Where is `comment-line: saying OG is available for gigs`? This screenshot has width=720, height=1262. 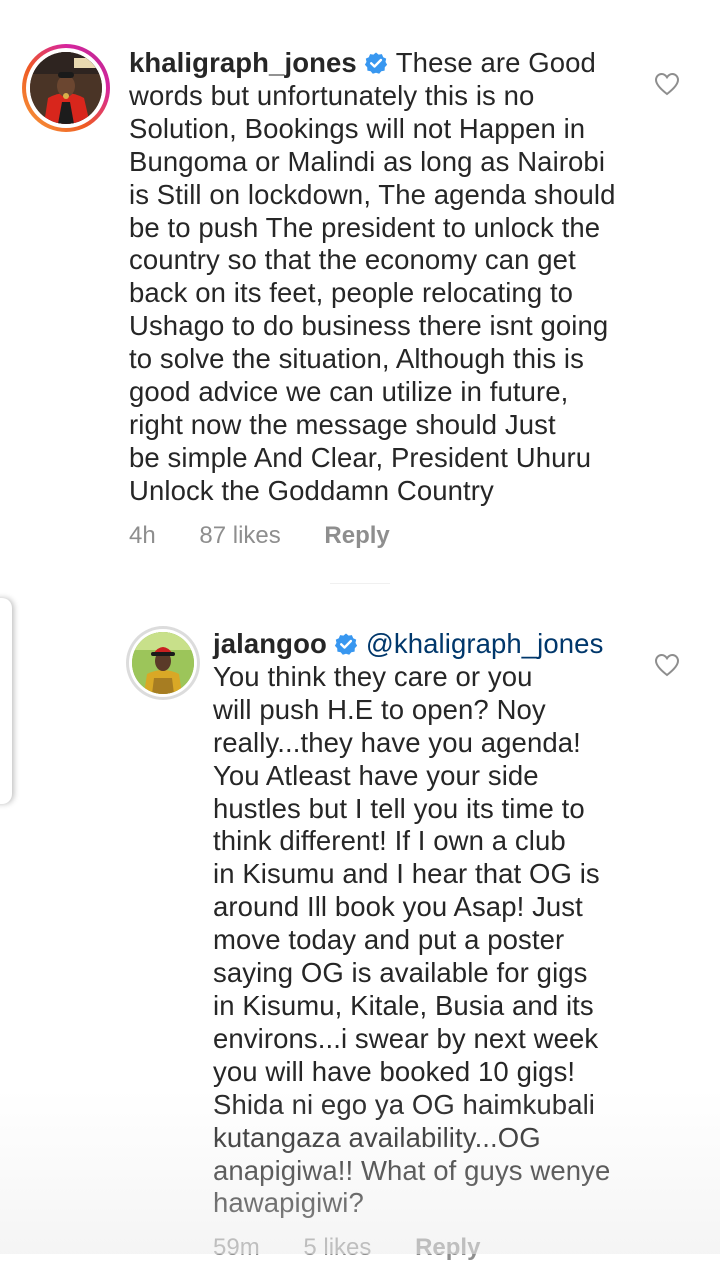 comment-line: saying OG is available for gigs is located at coordinates (400, 973).